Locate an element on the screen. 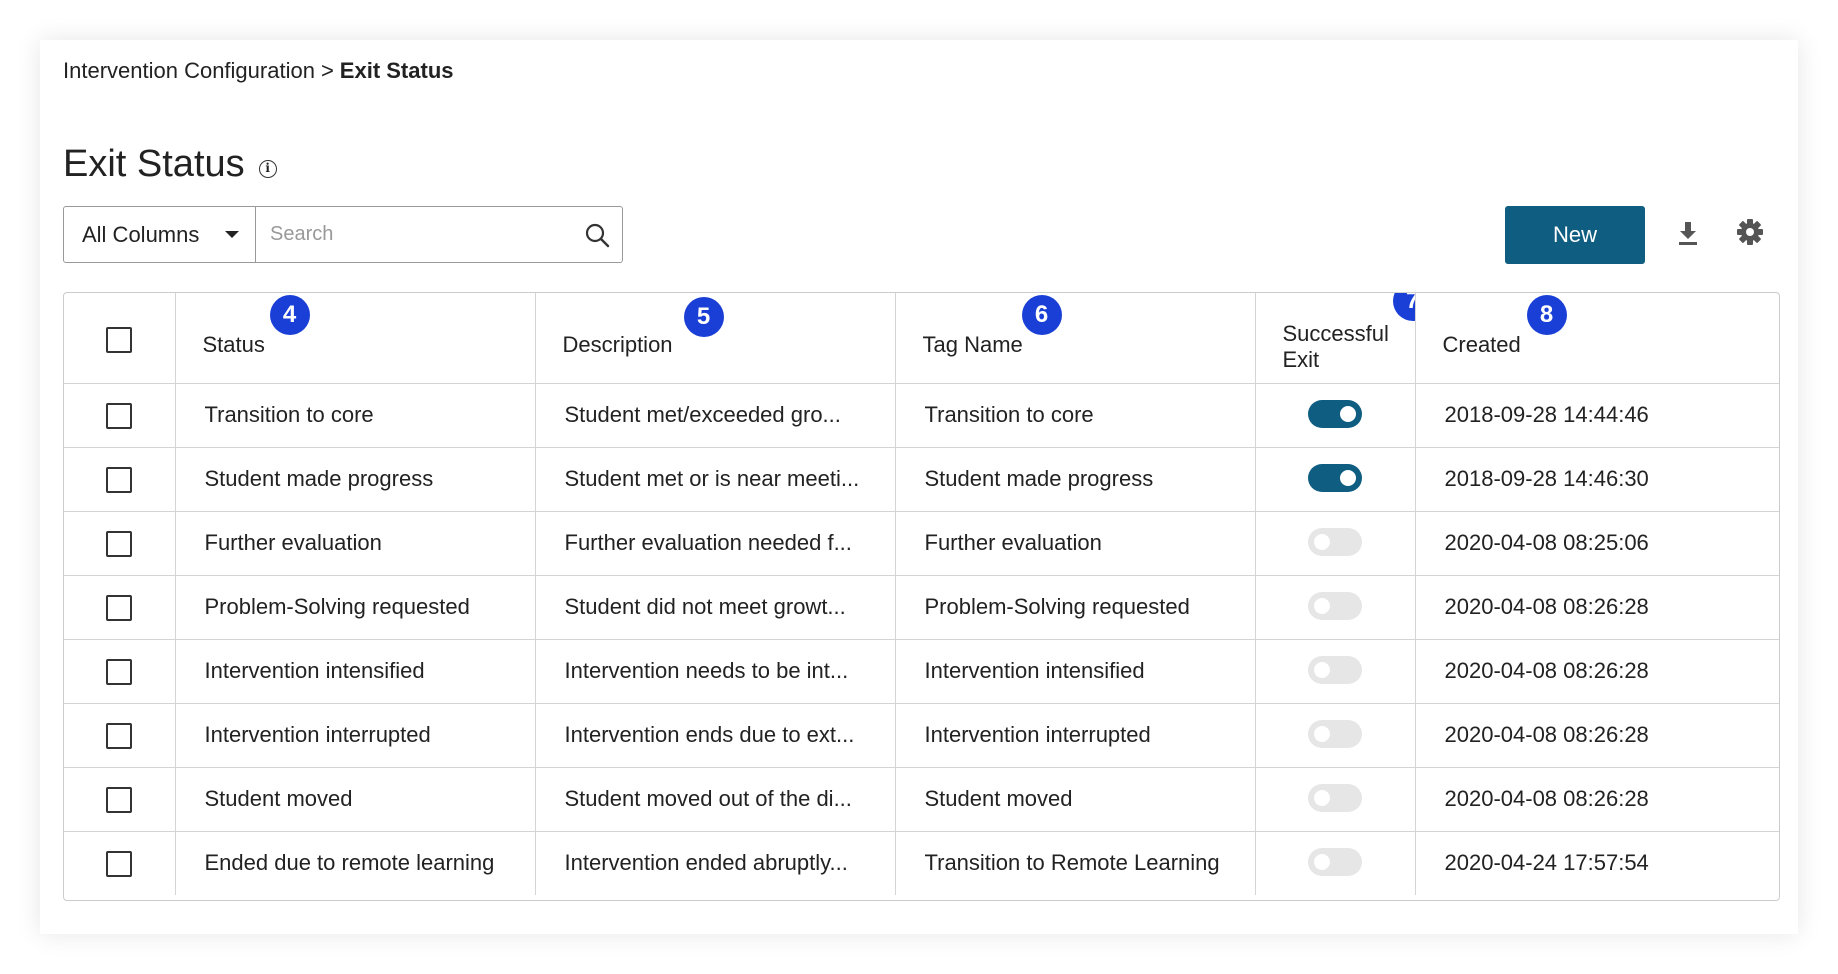 This screenshot has width=1838, height=974. cell-status: Further evaluation is located at coordinates (355, 543).